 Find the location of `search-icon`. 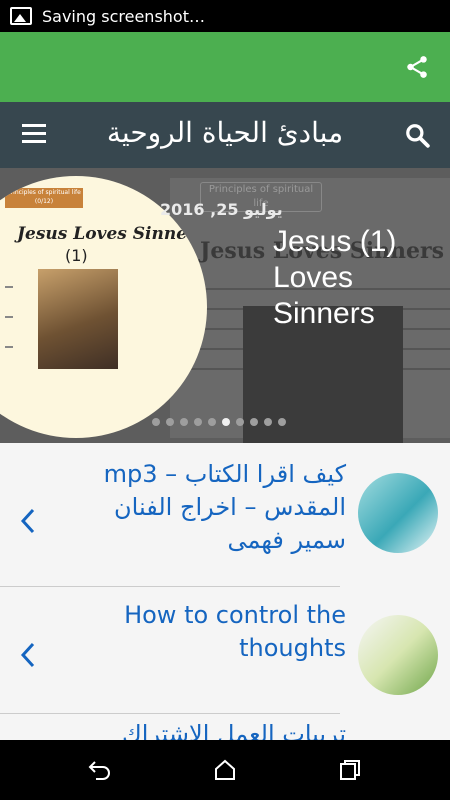

search-icon is located at coordinates (417, 135).